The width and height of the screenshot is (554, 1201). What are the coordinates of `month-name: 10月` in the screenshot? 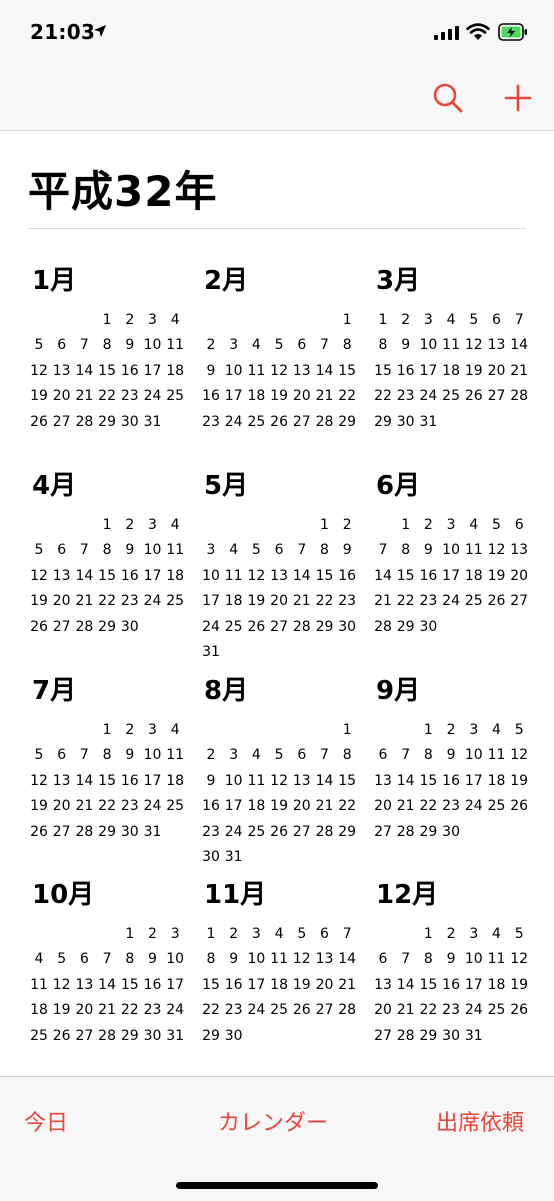 It's located at (63, 895).